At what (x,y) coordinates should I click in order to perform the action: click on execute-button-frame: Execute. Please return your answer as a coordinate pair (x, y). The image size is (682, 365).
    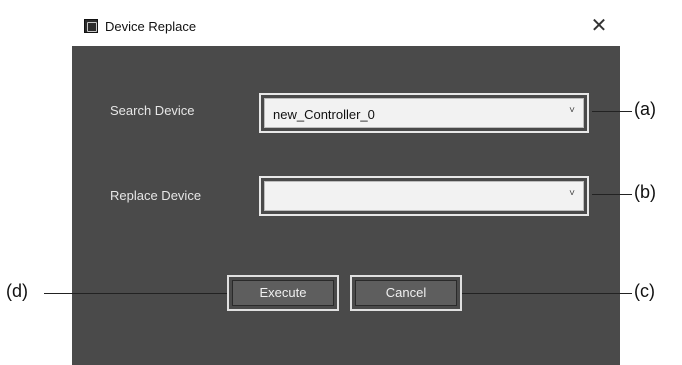
    Looking at the image, I should click on (283, 293).